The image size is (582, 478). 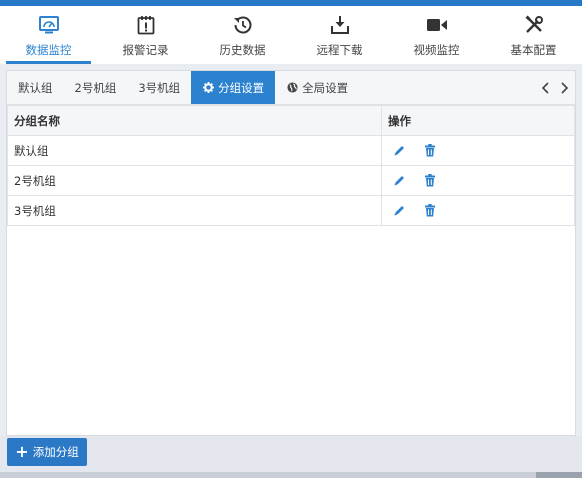 What do you see at coordinates (22, 451) in the screenshot?
I see `plus-icon: +` at bounding box center [22, 451].